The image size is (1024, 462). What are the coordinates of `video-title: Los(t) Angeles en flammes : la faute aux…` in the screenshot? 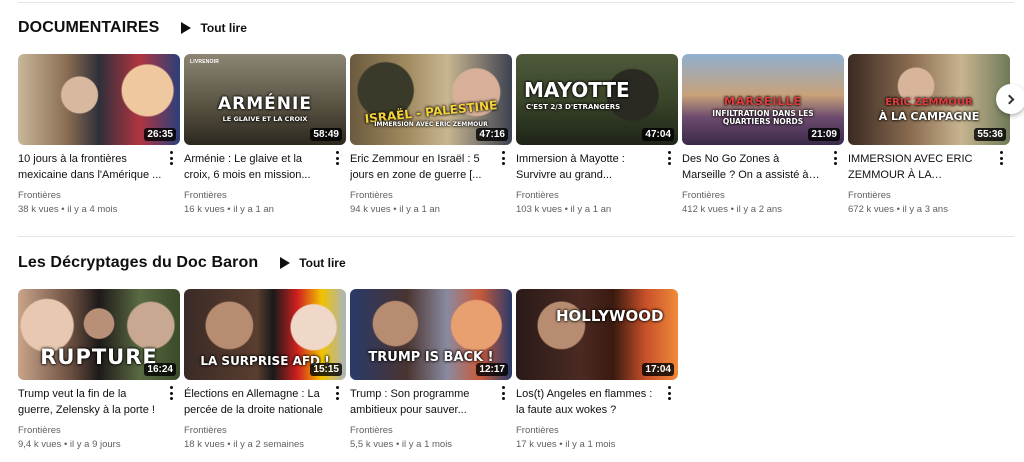 It's located at (588, 402).